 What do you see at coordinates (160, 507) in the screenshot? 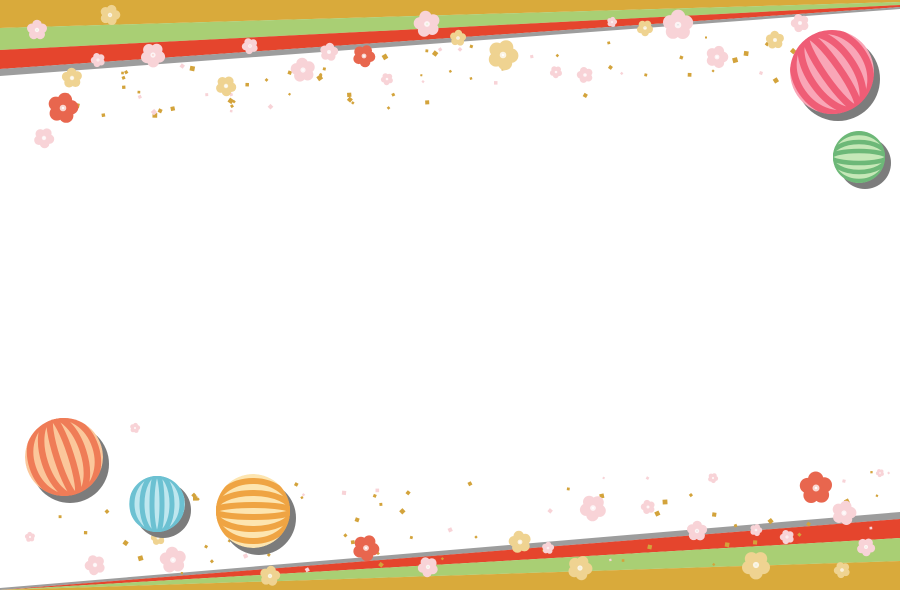
I see `blue-temari-ball` at bounding box center [160, 507].